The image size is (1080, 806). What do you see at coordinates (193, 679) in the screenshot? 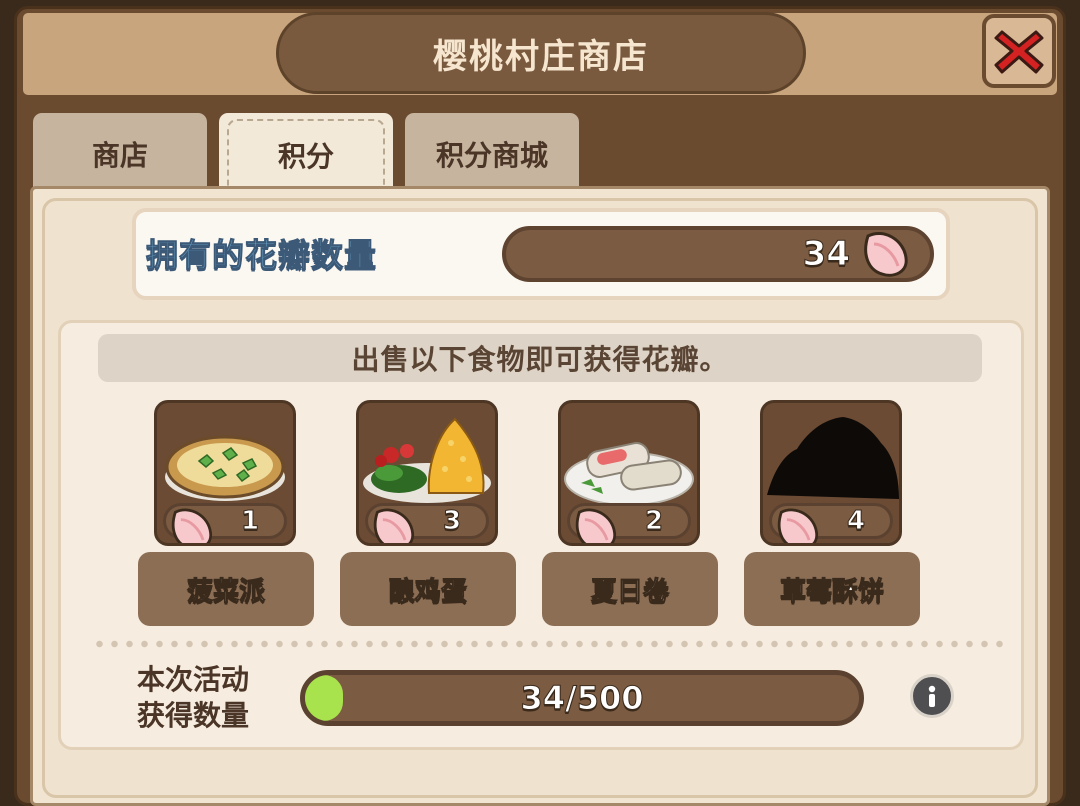
I see `event-label-line1: 本次活动` at bounding box center [193, 679].